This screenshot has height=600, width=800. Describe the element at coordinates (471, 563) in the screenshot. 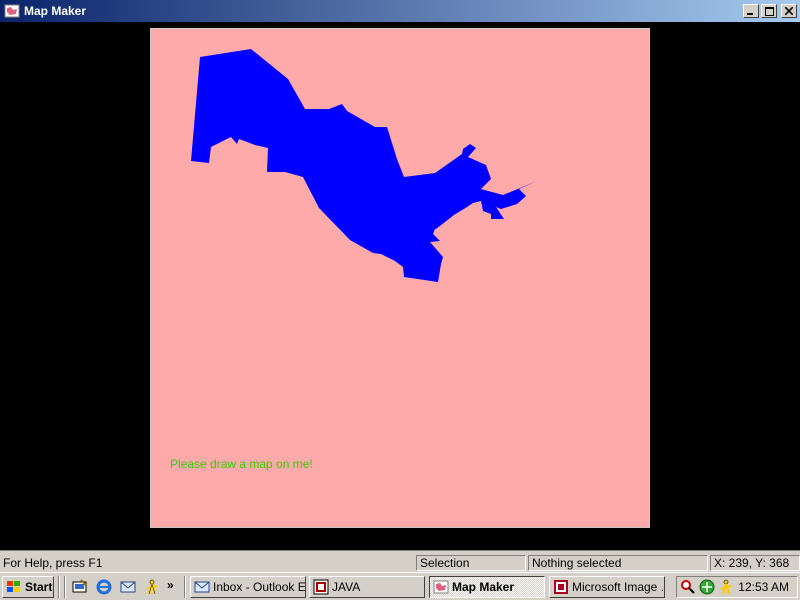

I see `status-mode: Selection` at that location.